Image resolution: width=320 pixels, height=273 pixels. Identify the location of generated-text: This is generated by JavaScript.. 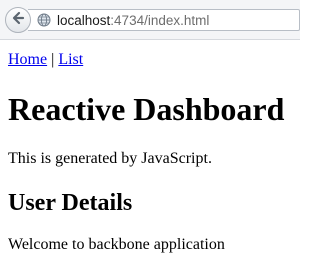
(110, 158).